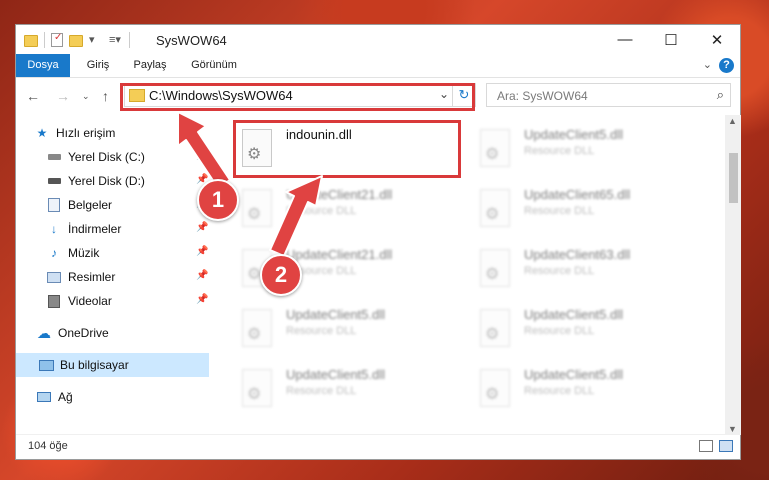 The image size is (769, 480). Describe the element at coordinates (218, 200) in the screenshot. I see `callout-1: 1` at that location.